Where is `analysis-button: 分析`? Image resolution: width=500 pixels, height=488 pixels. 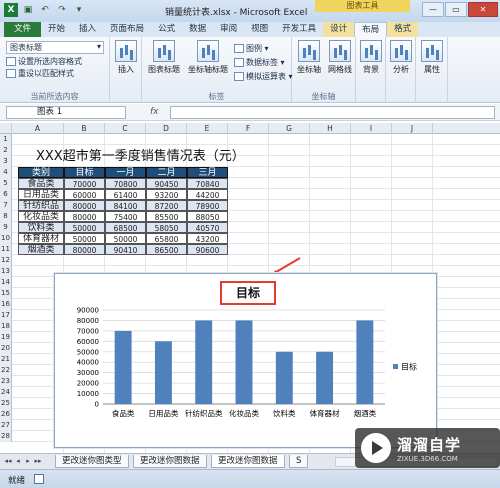 analysis-button: 分析 is located at coordinates (401, 57).